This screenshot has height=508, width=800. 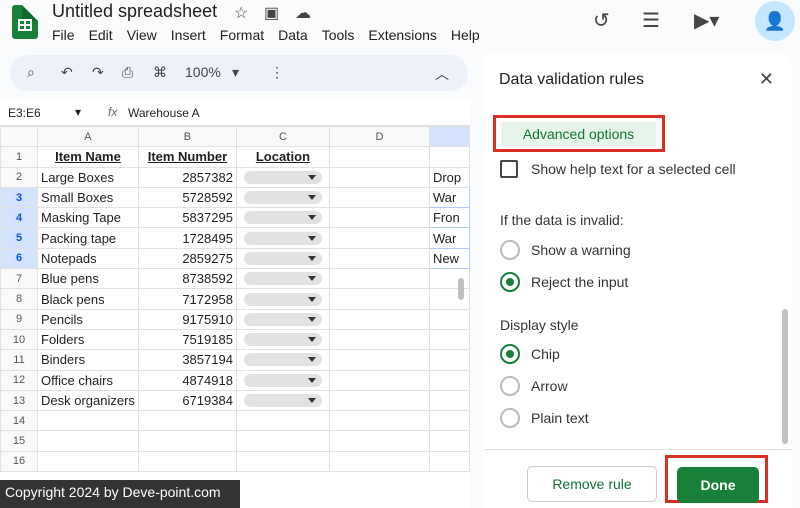 I want to click on item-number-cell: 6719384, so click(x=187, y=400).